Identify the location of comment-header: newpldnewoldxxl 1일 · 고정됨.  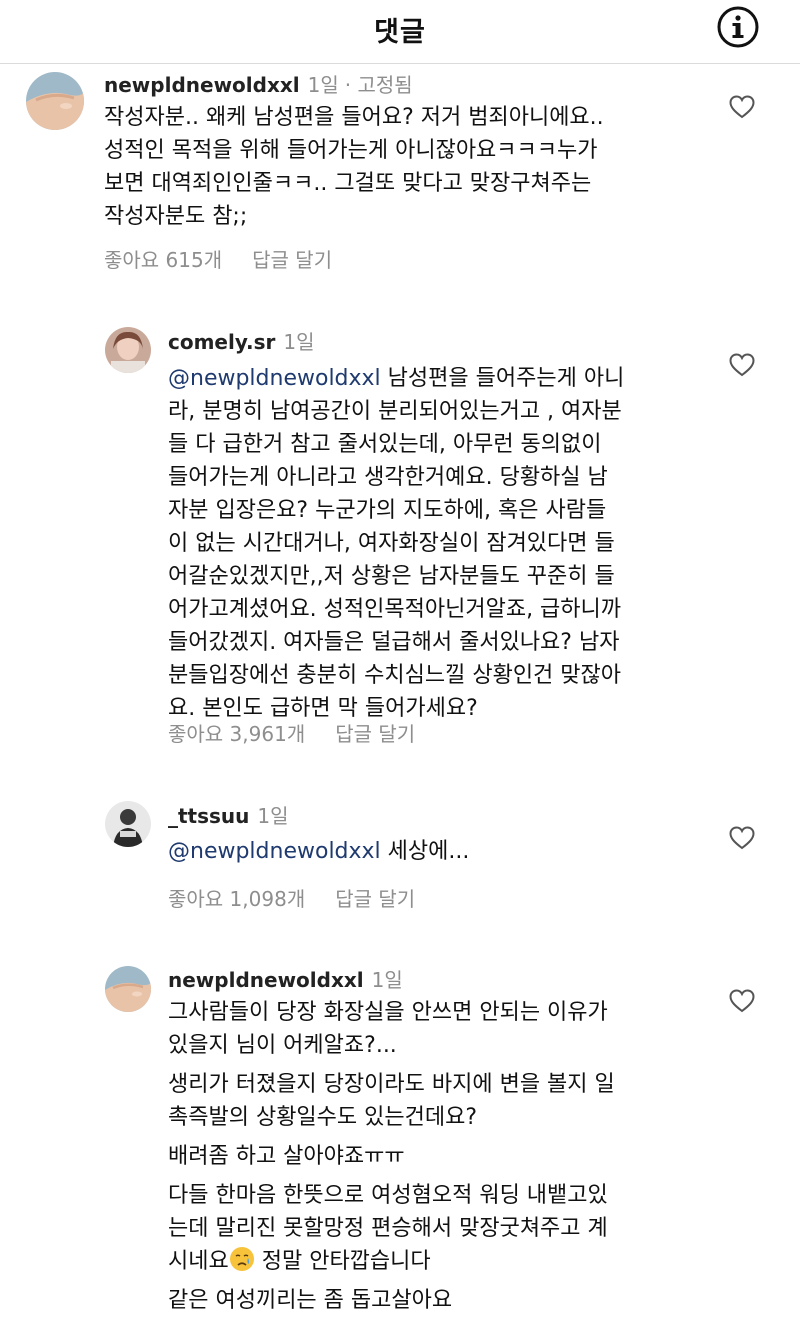
(258, 83).